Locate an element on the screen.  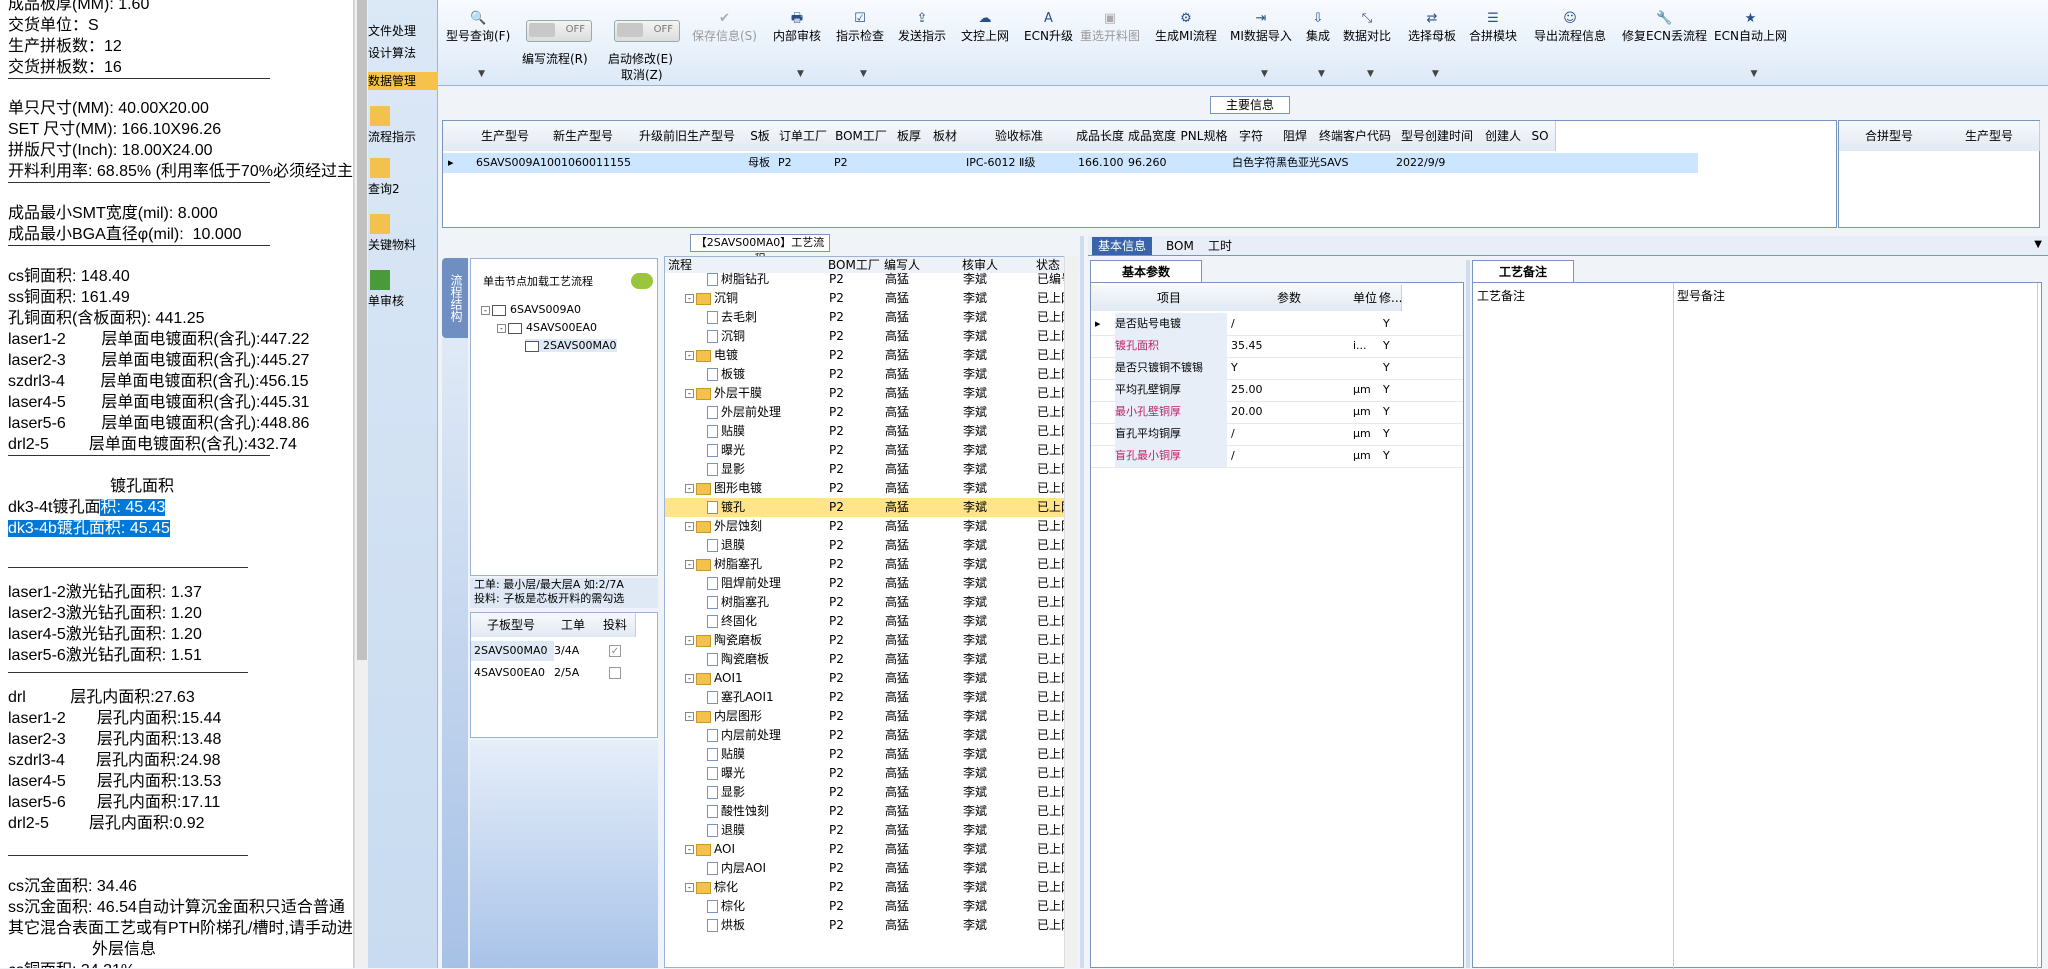
process-list-scrollbar is located at coordinates (1071, 612).